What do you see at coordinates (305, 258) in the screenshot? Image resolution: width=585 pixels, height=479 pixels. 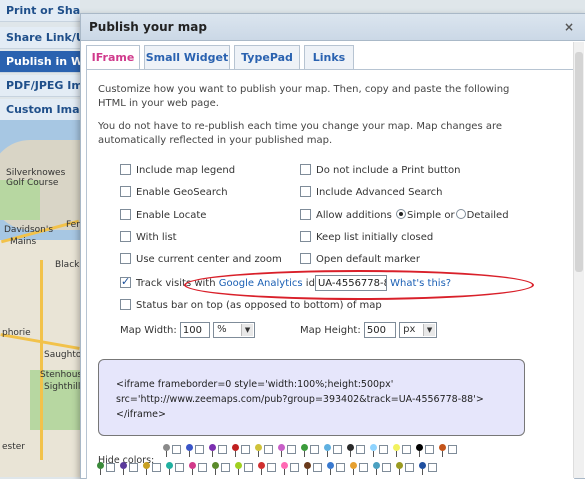 I see `open-default-marker-checkbox` at bounding box center [305, 258].